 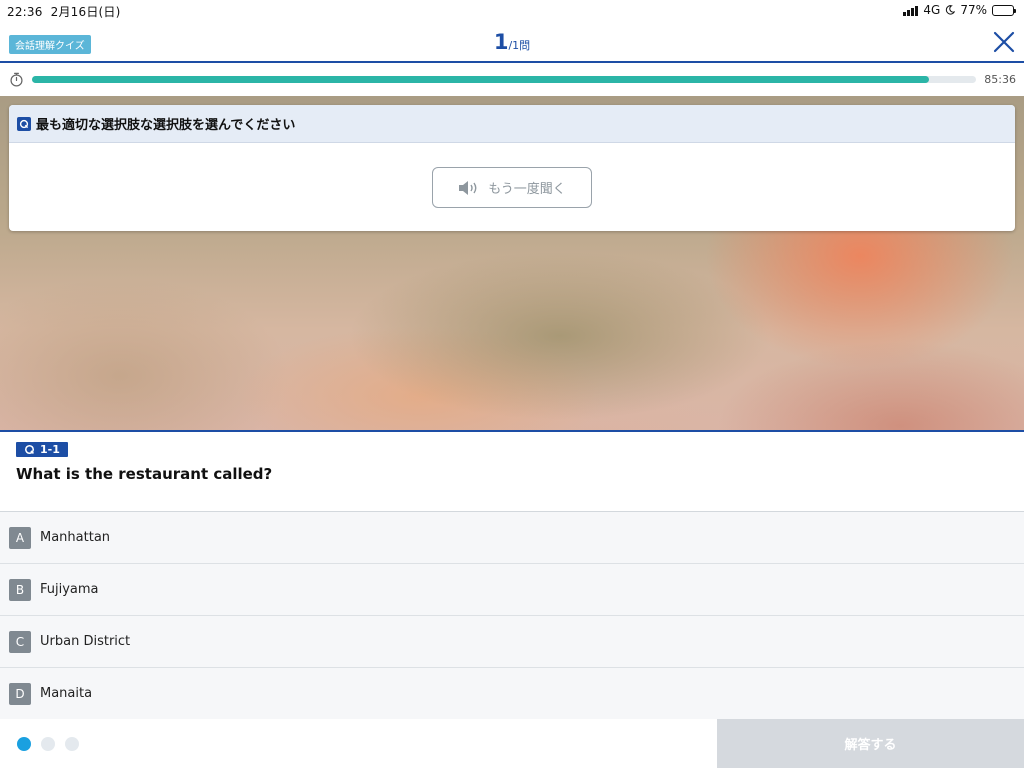 What do you see at coordinates (468, 187) in the screenshot?
I see `speaker-icon` at bounding box center [468, 187].